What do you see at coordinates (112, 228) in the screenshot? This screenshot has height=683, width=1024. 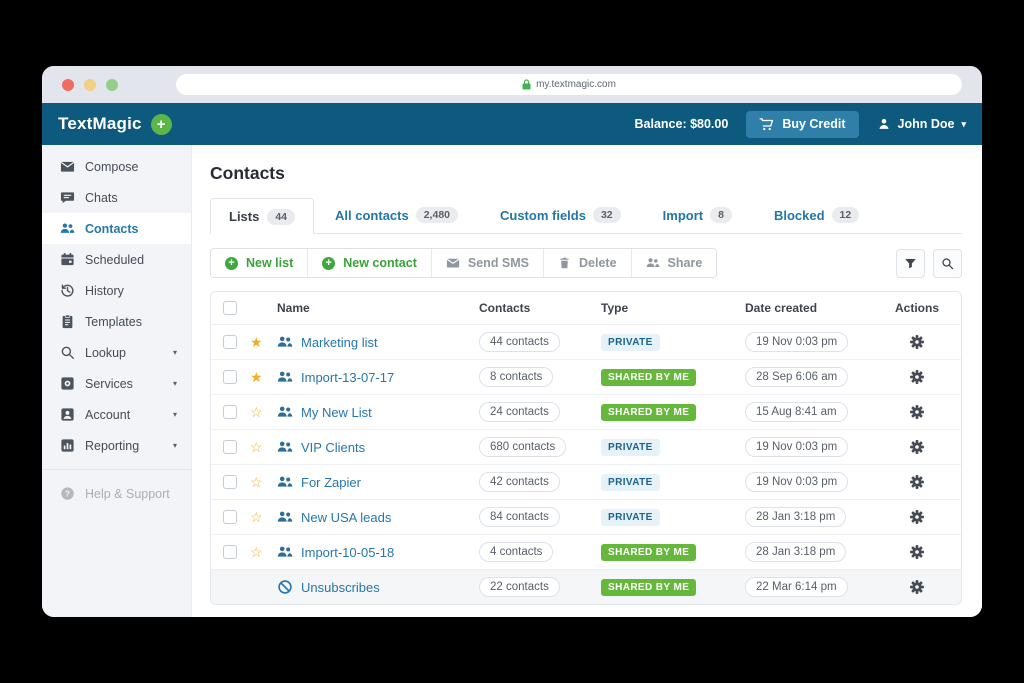 I see `sidebar-item-label: Contacts` at bounding box center [112, 228].